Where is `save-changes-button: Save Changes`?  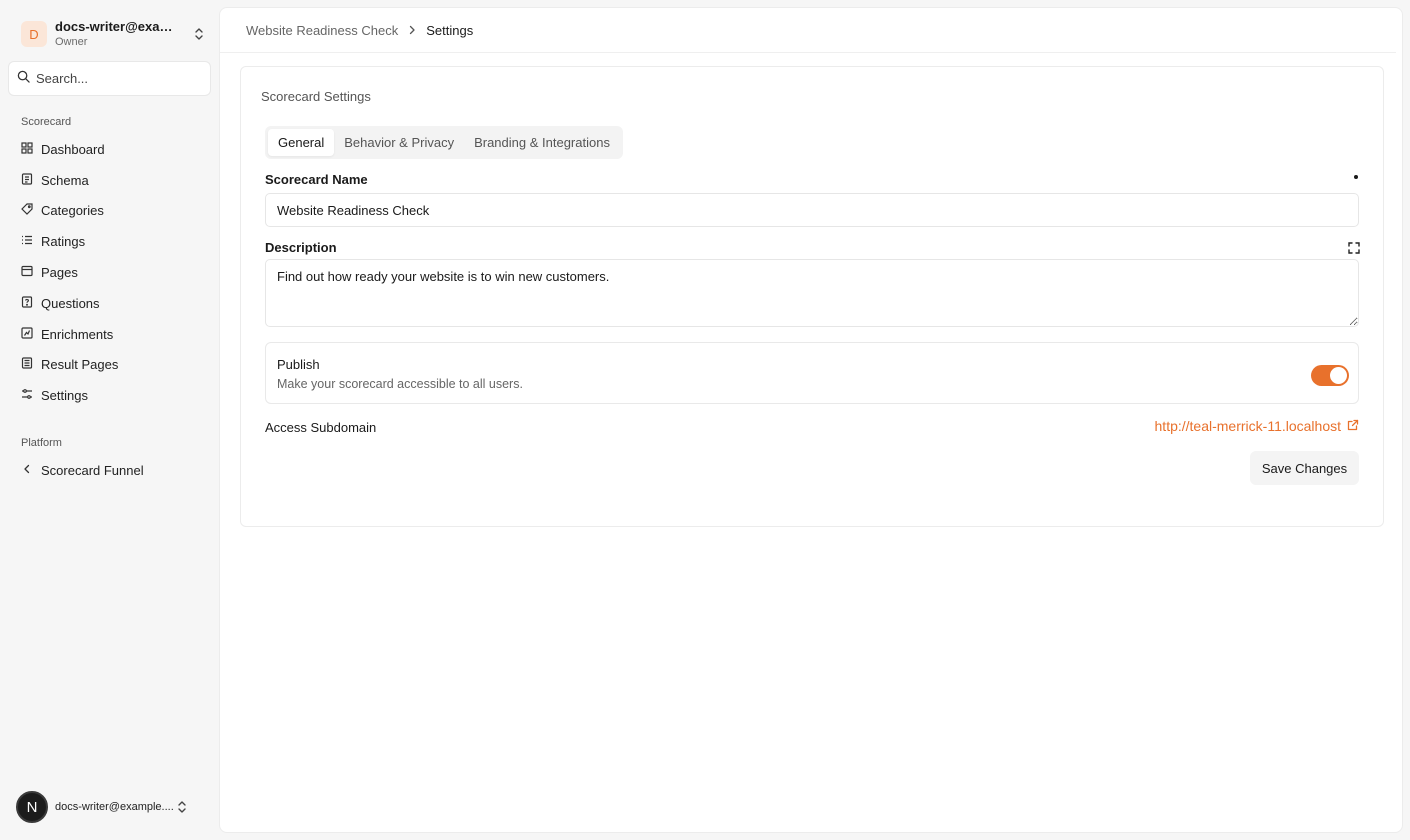 save-changes-button: Save Changes is located at coordinates (1304, 468).